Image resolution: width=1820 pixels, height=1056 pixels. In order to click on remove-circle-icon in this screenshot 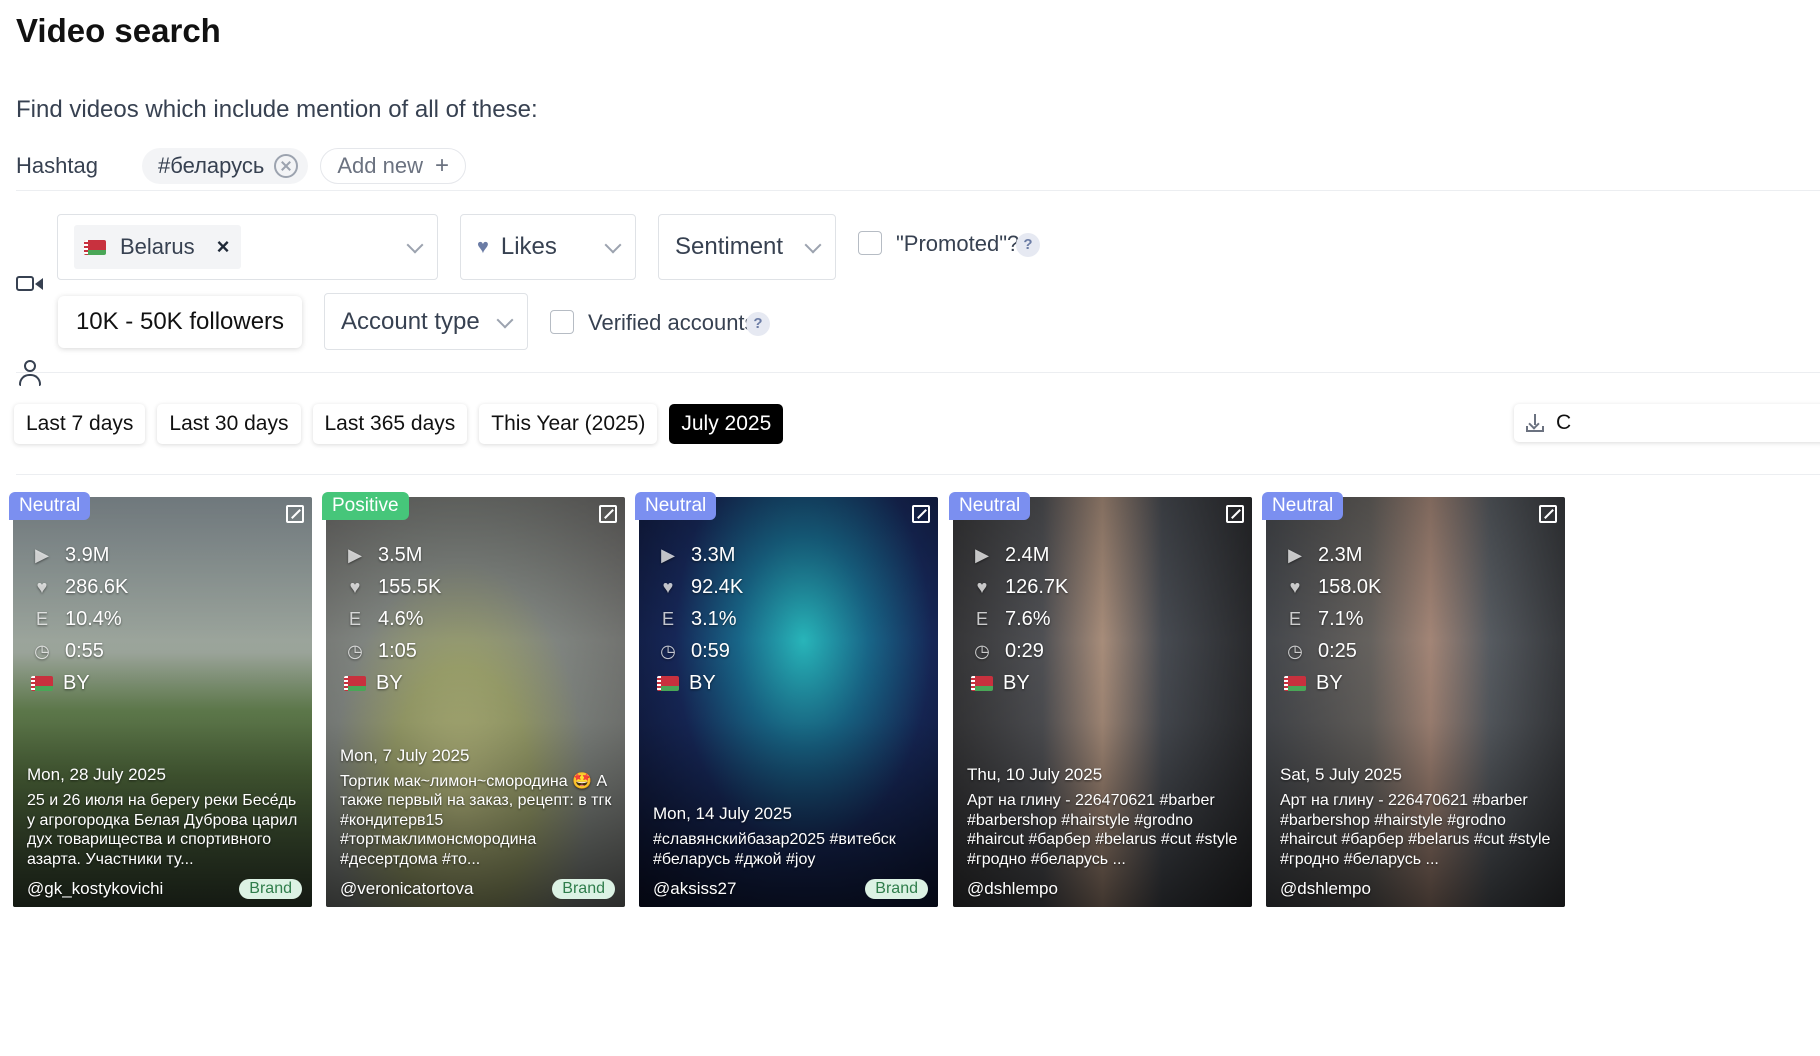, I will do `click(286, 166)`.